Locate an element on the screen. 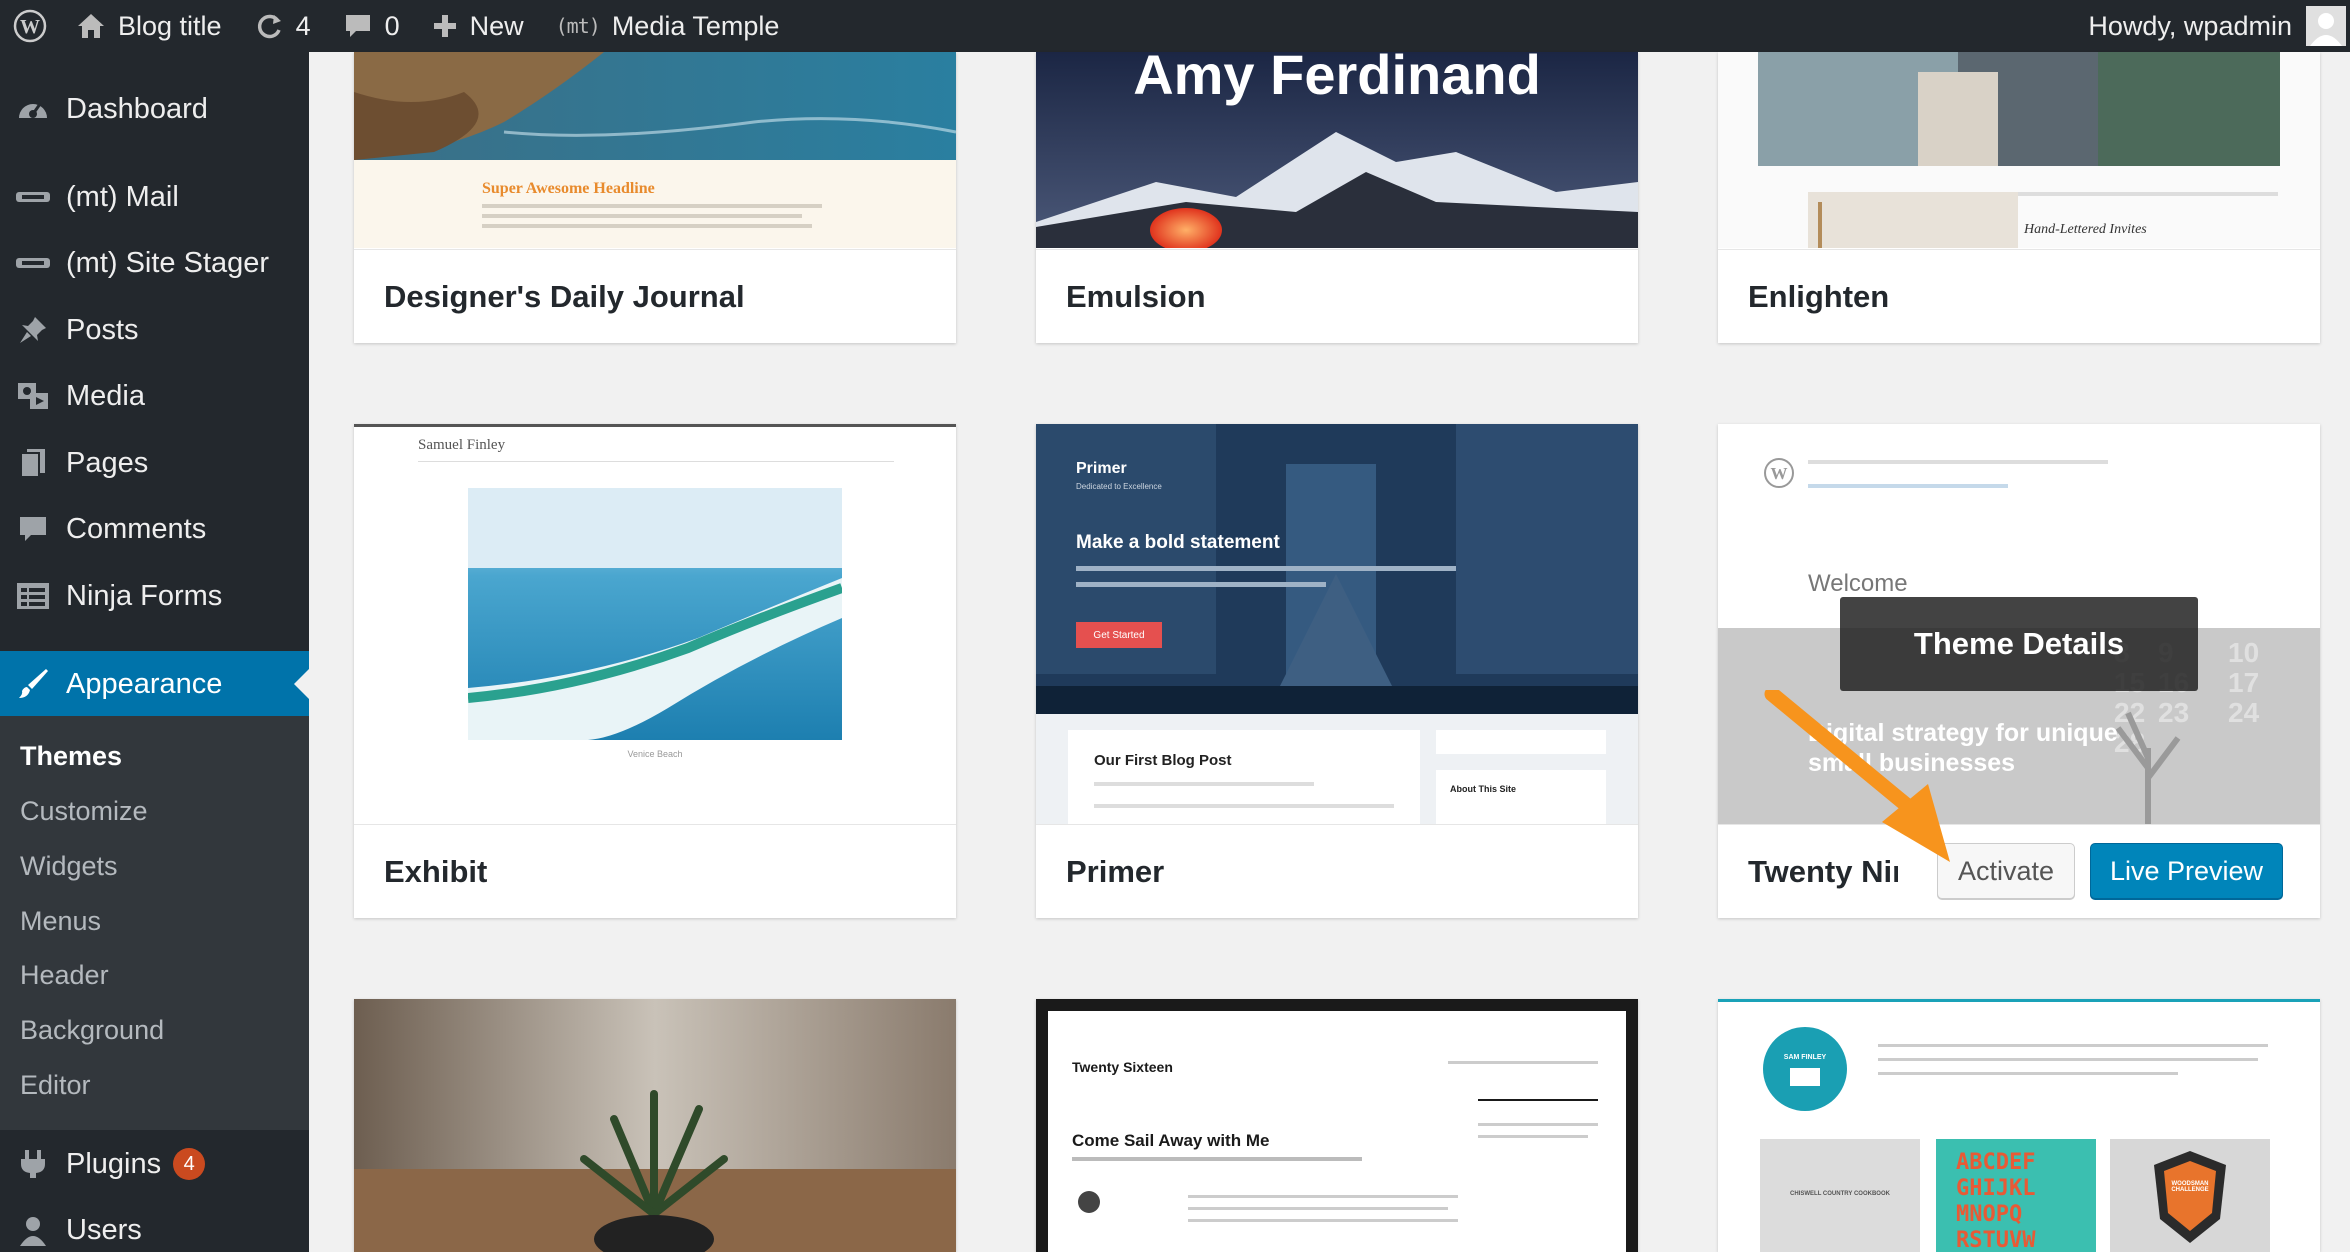 This screenshot has width=2350, height=1252. theme-screenshot: Super Awesome Headline is located at coordinates (655, 150).